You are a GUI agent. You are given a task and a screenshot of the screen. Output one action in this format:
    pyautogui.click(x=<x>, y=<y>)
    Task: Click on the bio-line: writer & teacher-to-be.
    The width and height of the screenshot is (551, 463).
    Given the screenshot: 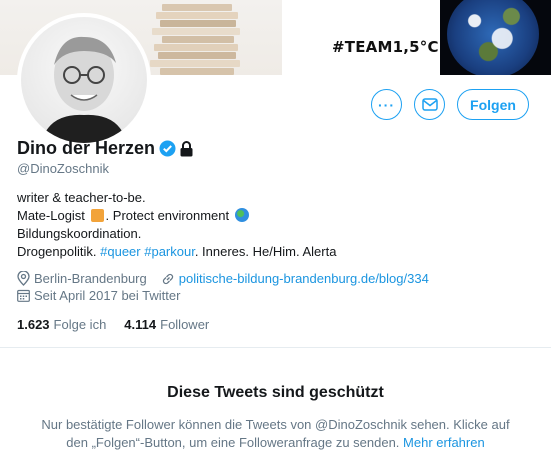 What is the action you would take?
    pyautogui.click(x=81, y=197)
    